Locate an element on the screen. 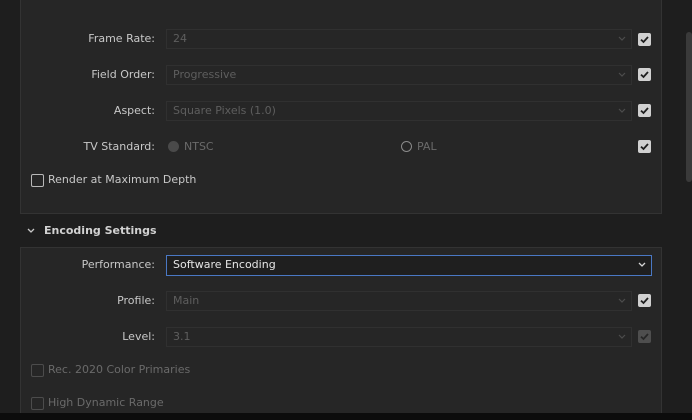 The image size is (692, 420). aspect-match-checkbox is located at coordinates (644, 110).